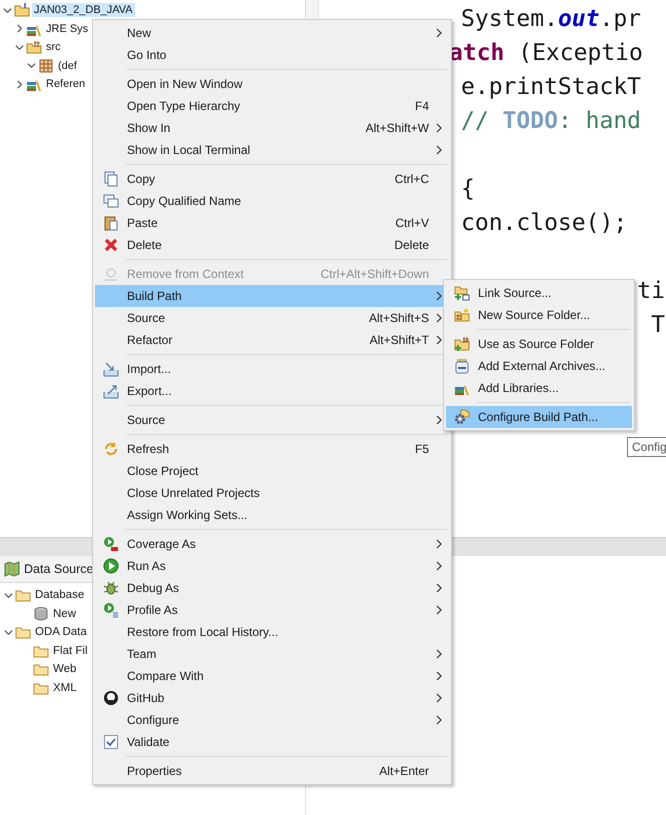 Image resolution: width=666 pixels, height=815 pixels. Describe the element at coordinates (53, 47) in the screenshot. I see `tree-item: src` at that location.